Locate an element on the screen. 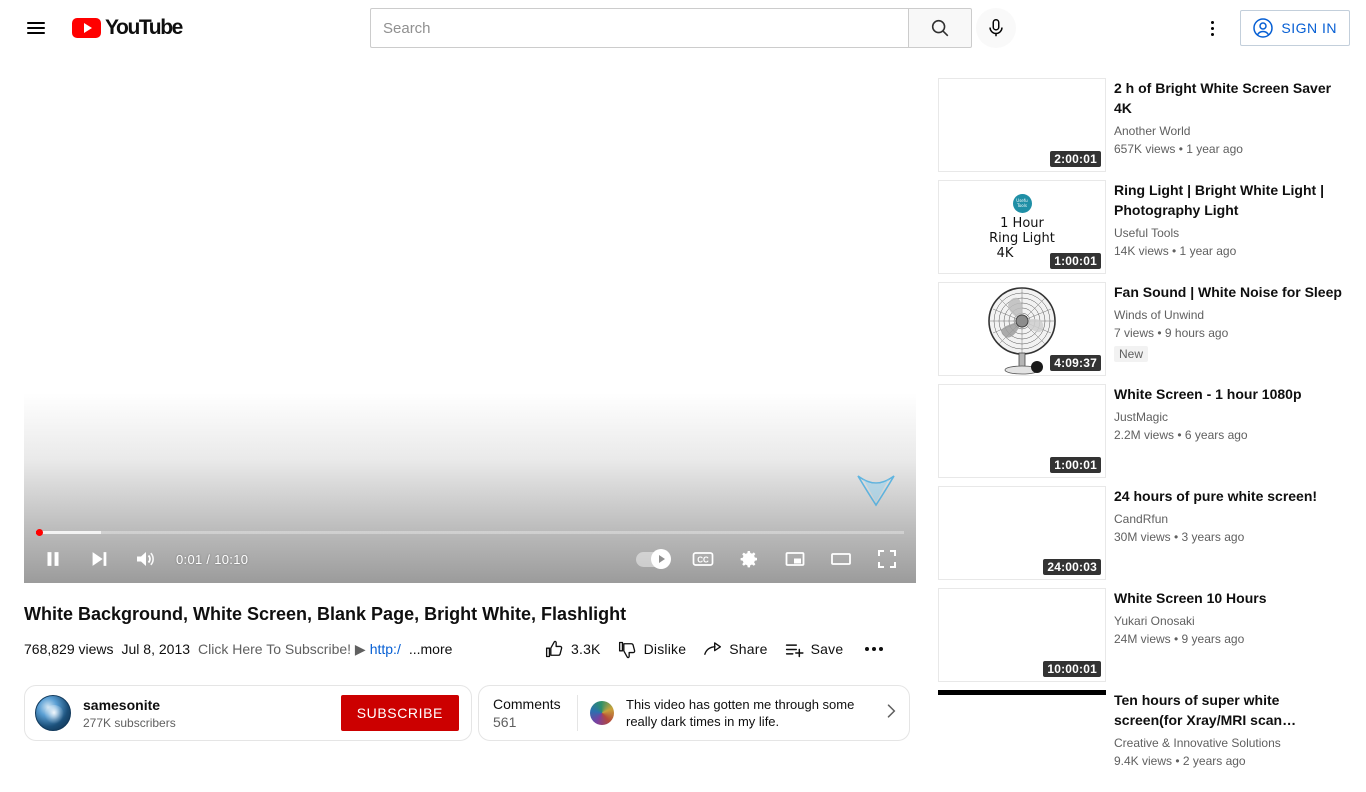 This screenshot has height=792, width=1366. channel-name: samesonite is located at coordinates (212, 705).